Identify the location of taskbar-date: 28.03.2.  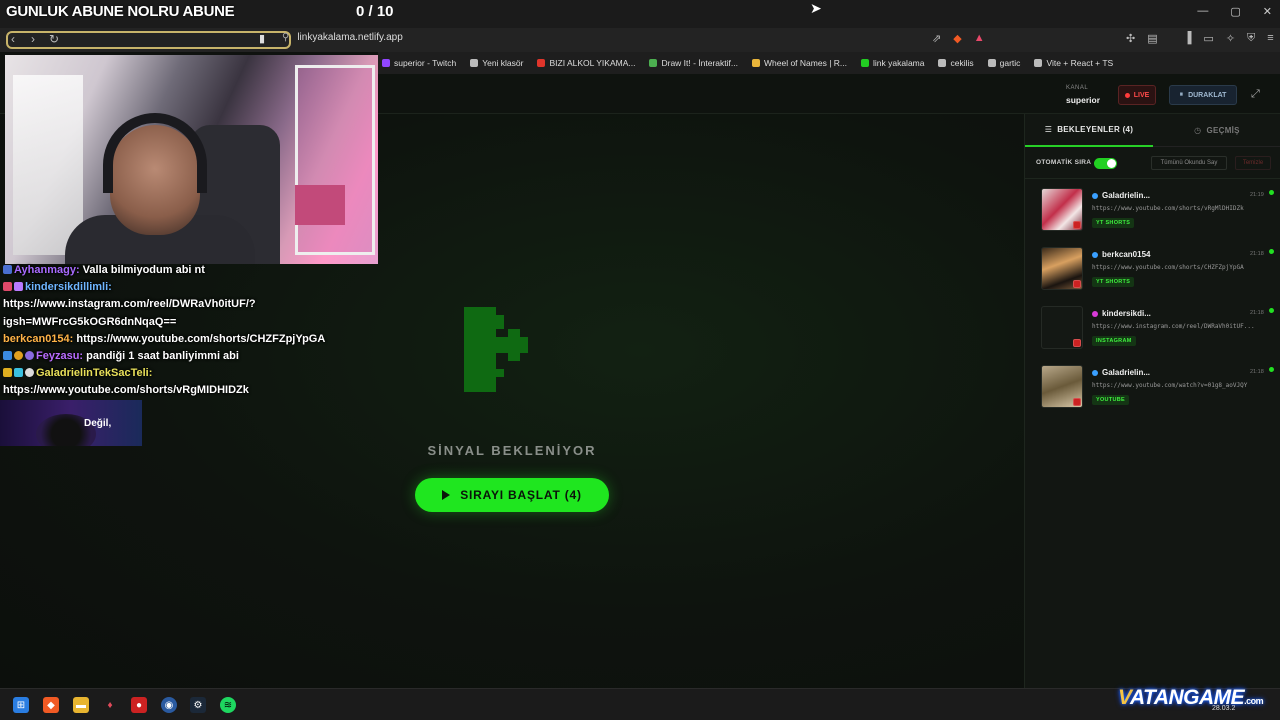
(1224, 708).